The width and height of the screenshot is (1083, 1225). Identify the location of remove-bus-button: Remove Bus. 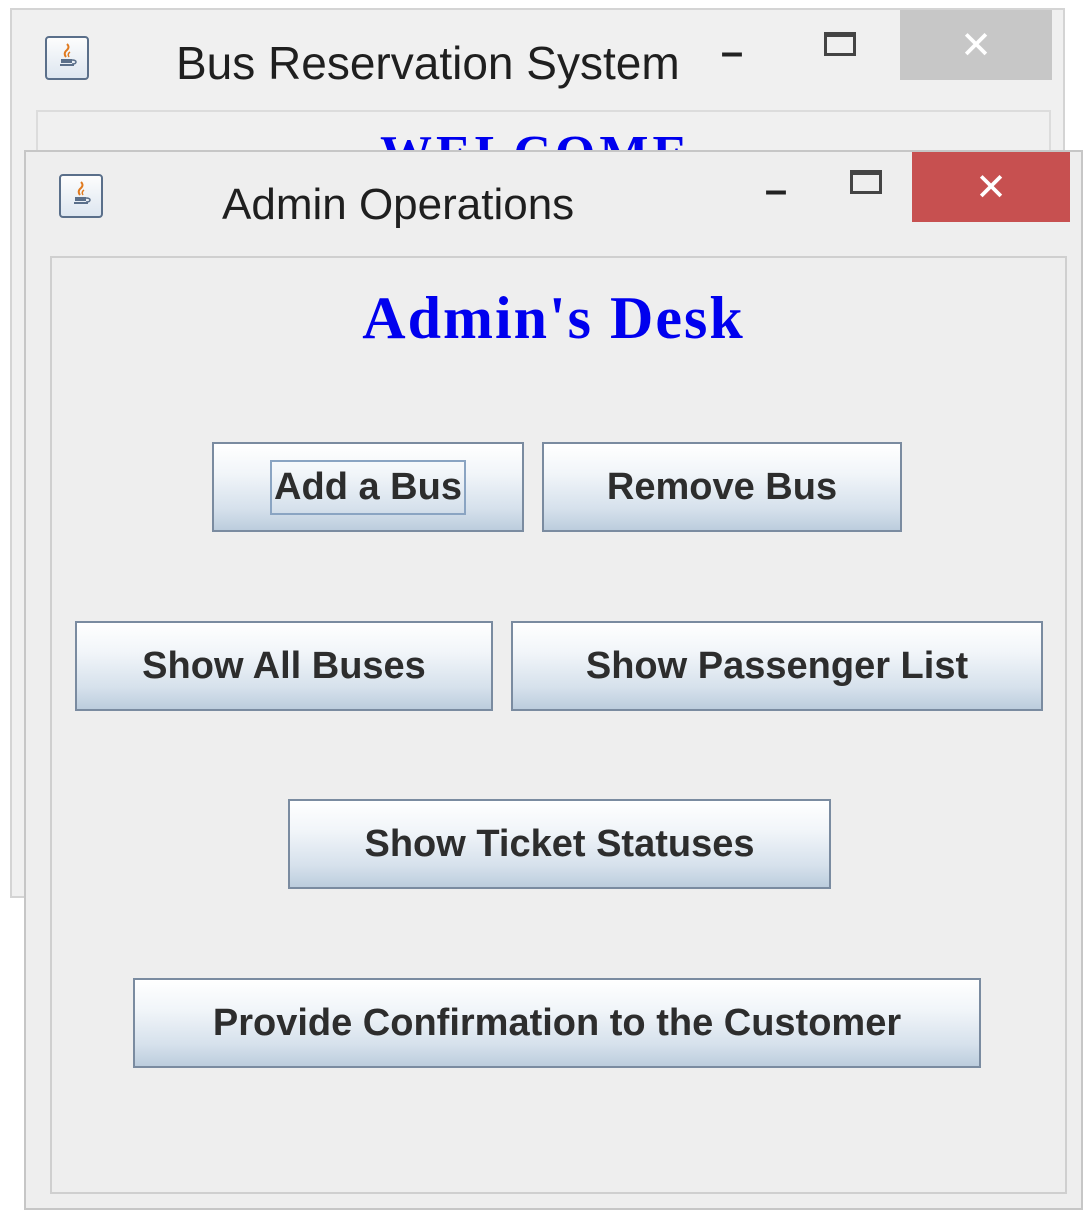
(722, 487).